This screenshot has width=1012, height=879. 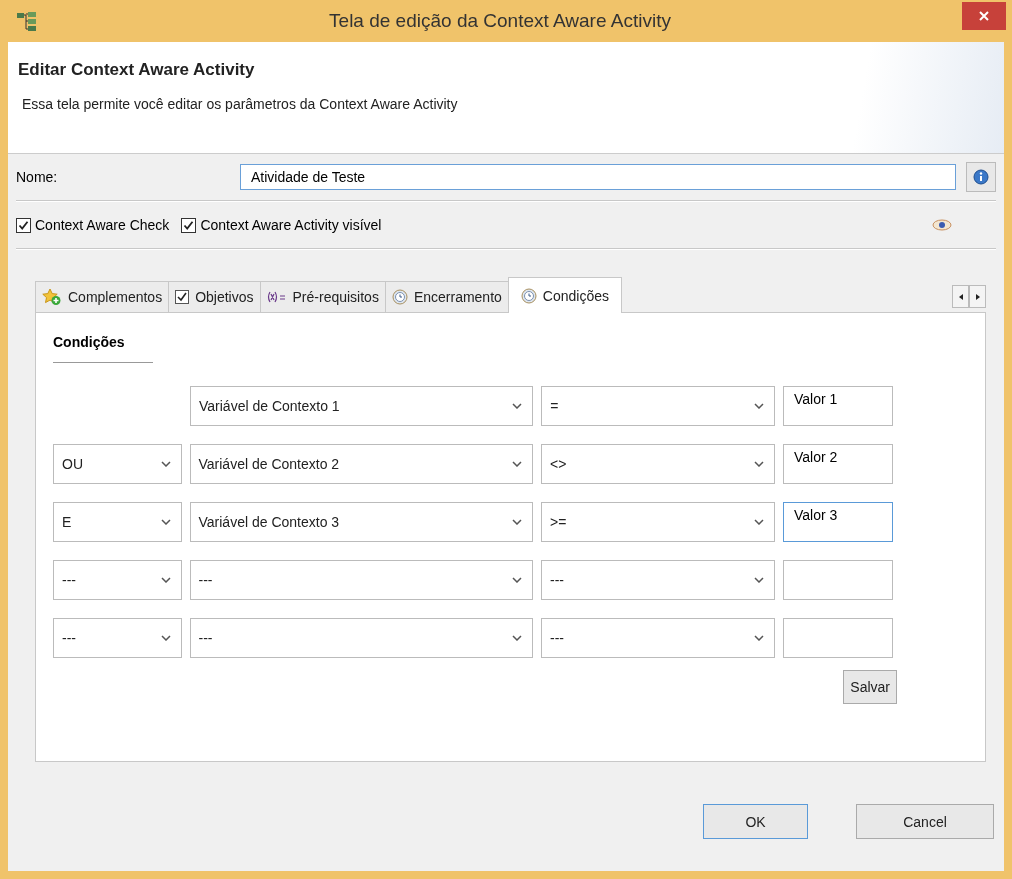 I want to click on left-arrow-icon, so click(x=960, y=296).